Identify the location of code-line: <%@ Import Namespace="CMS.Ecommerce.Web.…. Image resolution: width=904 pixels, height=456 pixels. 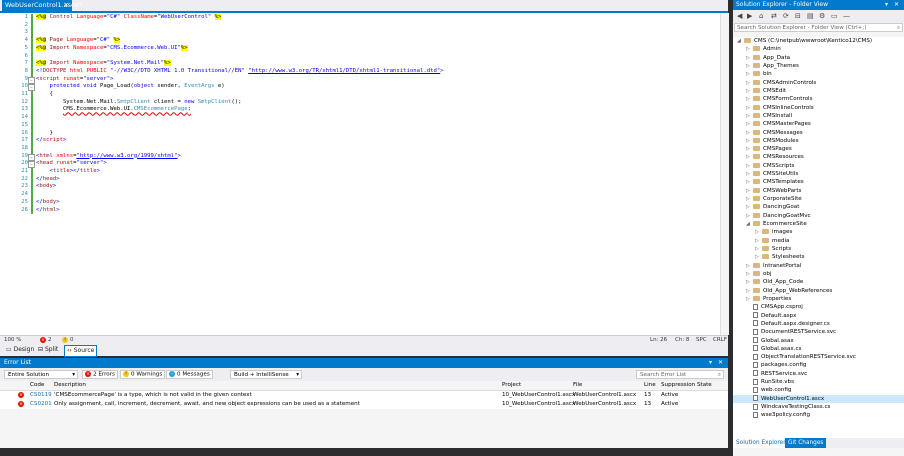
(112, 48).